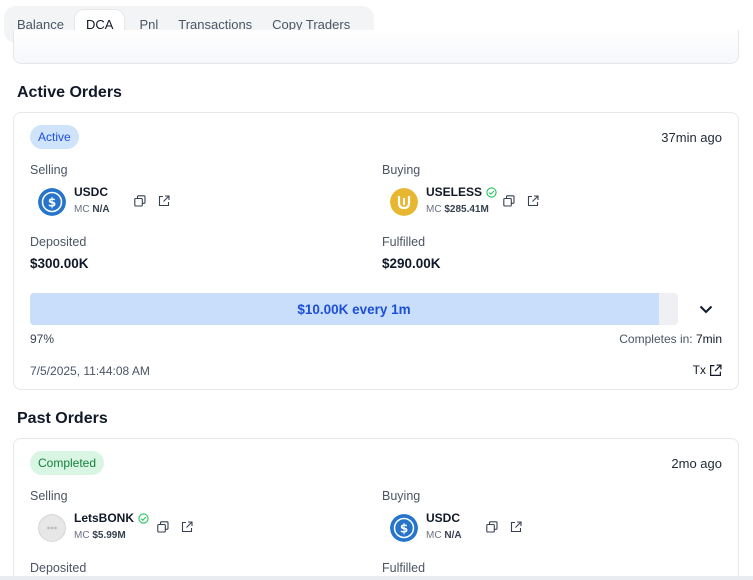 This screenshot has height=580, width=753. What do you see at coordinates (376, 47) in the screenshot?
I see `previous-card-bottom` at bounding box center [376, 47].